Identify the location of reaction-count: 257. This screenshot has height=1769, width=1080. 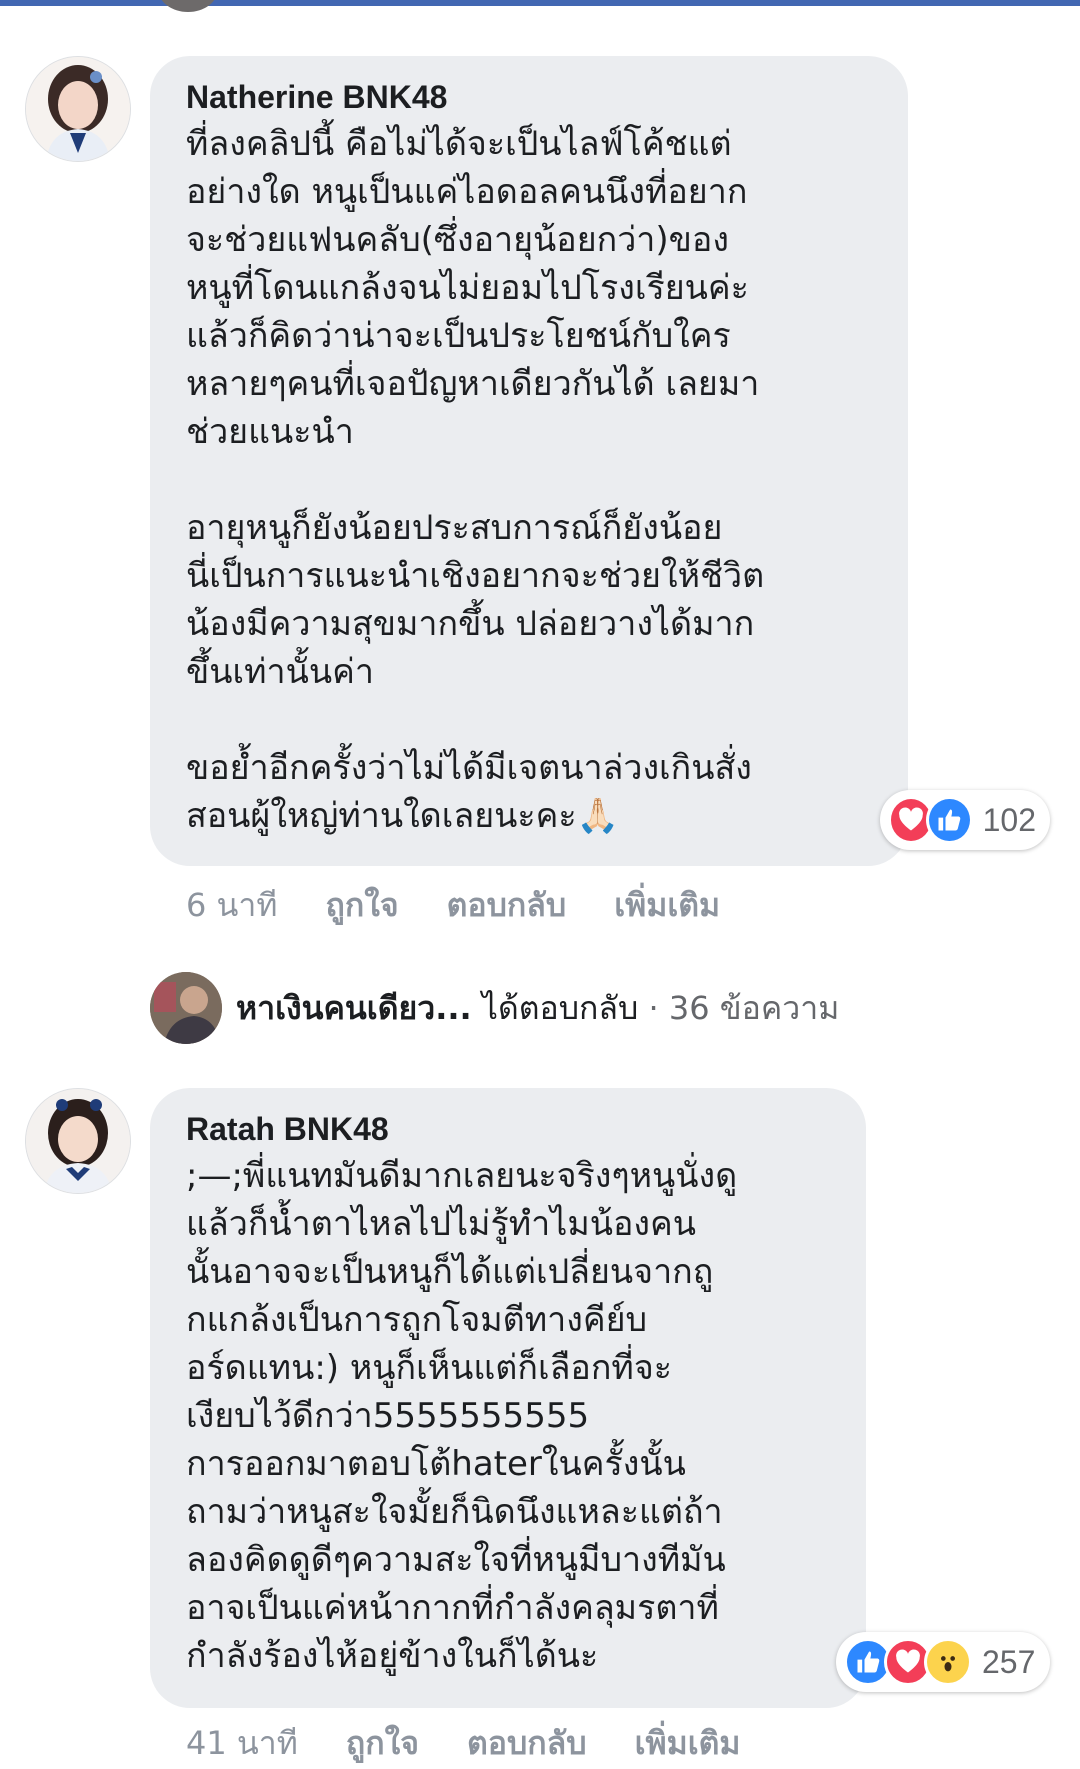
(1009, 1661).